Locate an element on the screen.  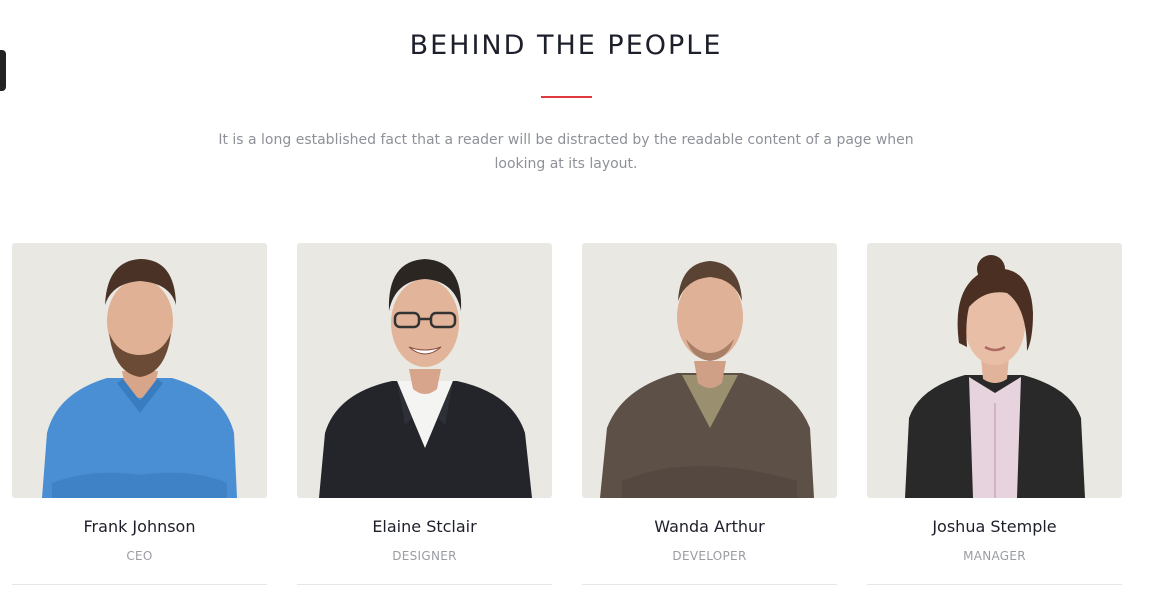
team-member-name: Frank Johnson is located at coordinates (139, 526).